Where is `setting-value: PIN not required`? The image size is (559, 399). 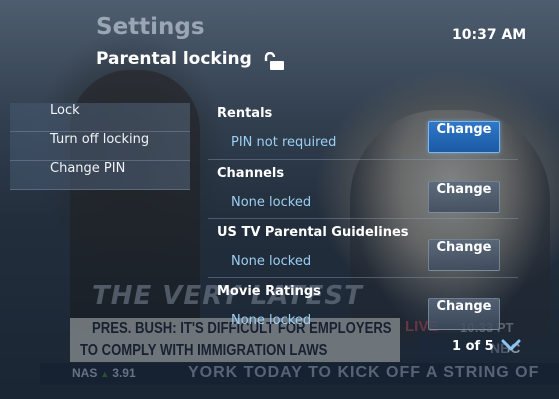 setting-value: PIN not required is located at coordinates (284, 142).